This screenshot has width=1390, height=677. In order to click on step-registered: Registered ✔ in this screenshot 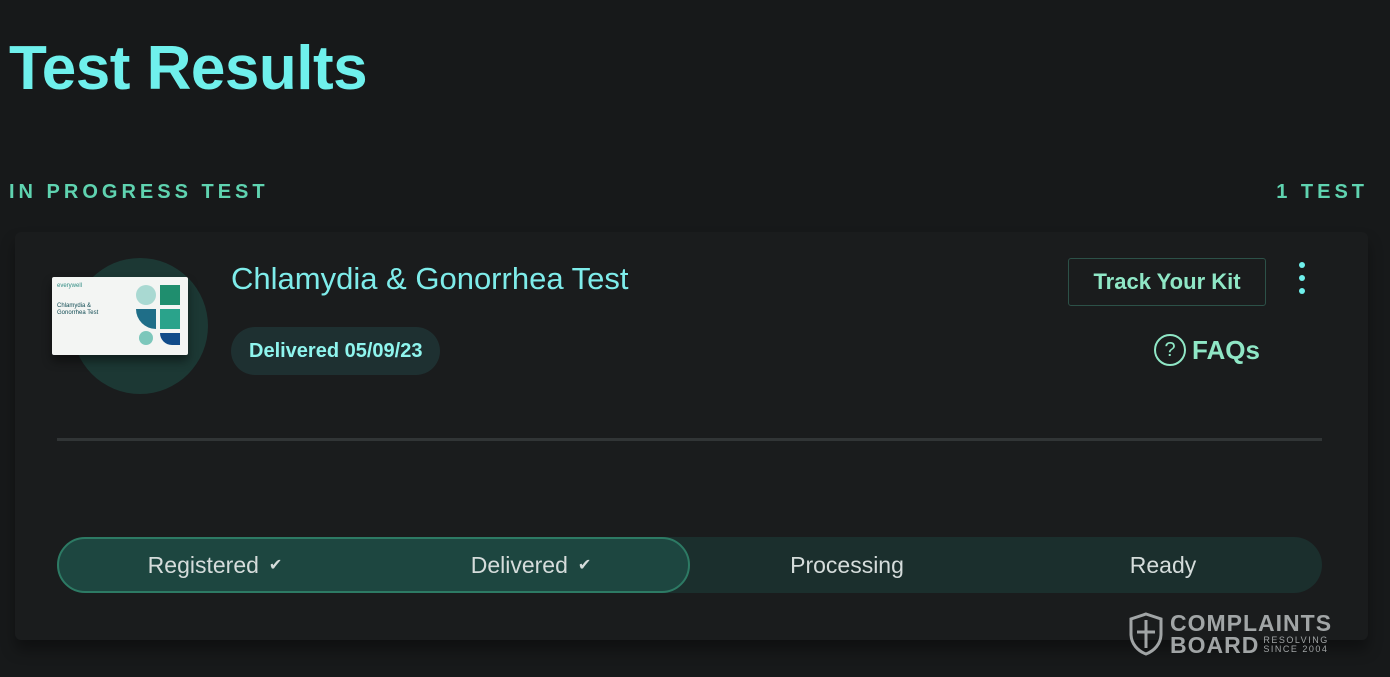, I will do `click(215, 565)`.